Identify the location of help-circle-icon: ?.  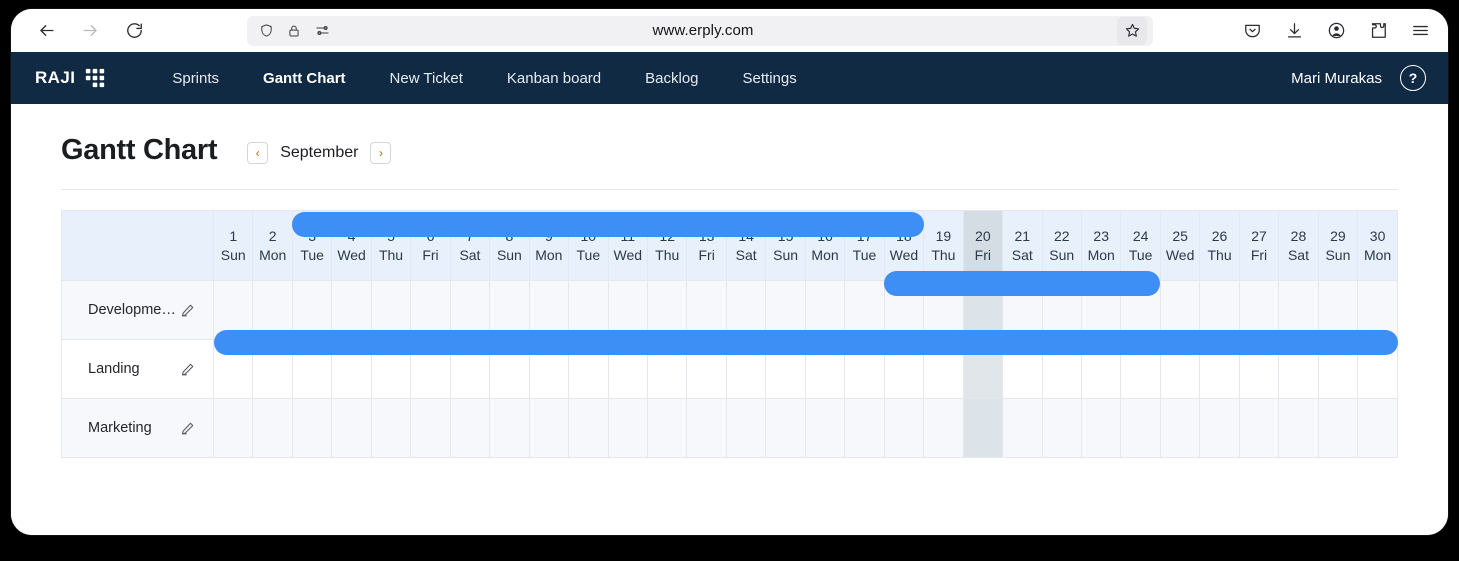
(1413, 78).